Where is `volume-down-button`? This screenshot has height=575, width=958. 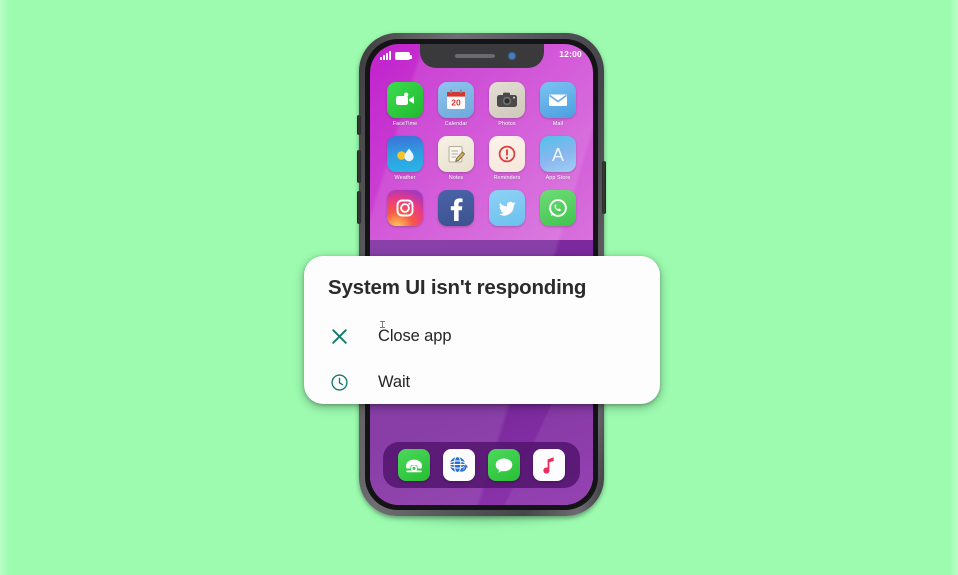 volume-down-button is located at coordinates (359, 207).